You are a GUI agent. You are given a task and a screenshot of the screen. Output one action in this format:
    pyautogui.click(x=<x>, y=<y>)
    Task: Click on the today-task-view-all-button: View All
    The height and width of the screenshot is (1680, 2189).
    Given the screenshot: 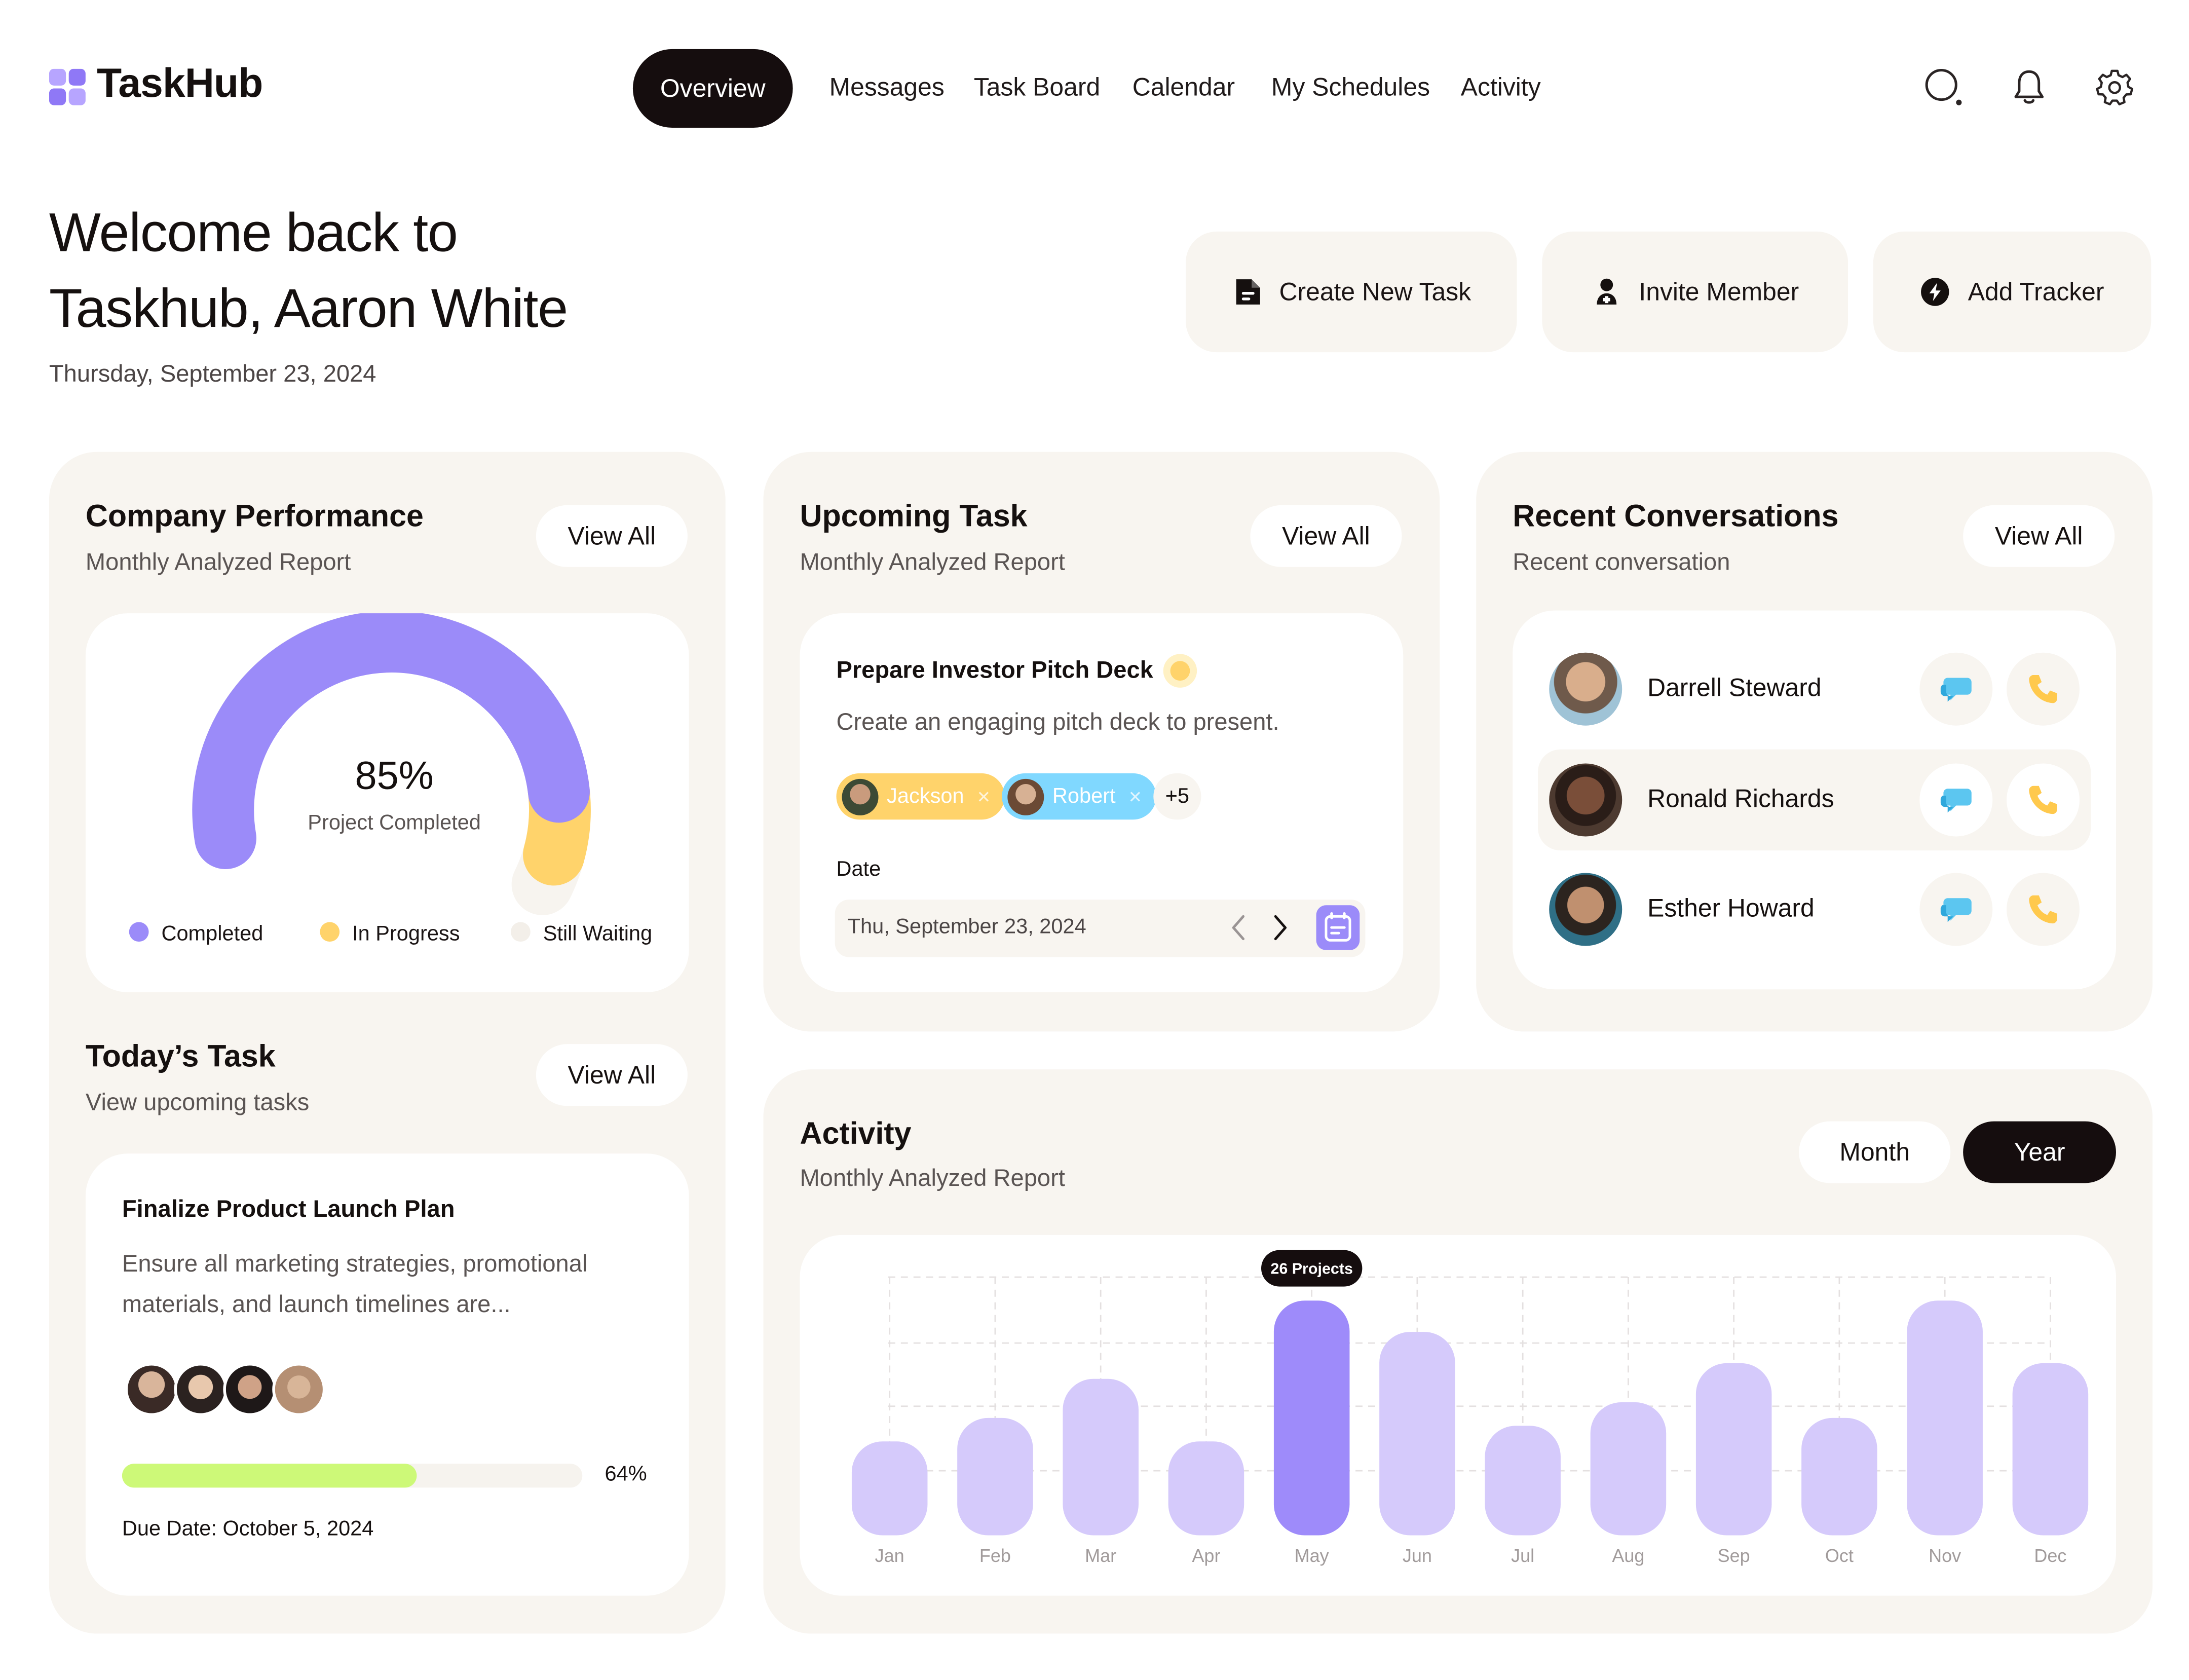 What is the action you would take?
    pyautogui.click(x=612, y=1075)
    